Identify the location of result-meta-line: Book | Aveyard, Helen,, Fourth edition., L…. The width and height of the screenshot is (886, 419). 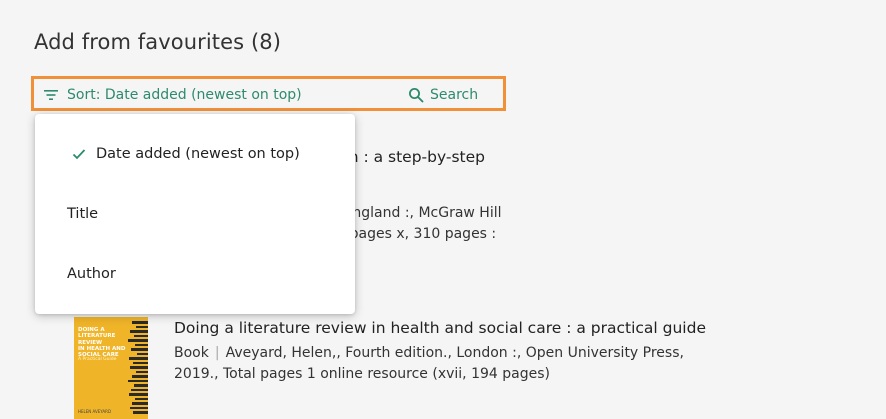
(440, 353).